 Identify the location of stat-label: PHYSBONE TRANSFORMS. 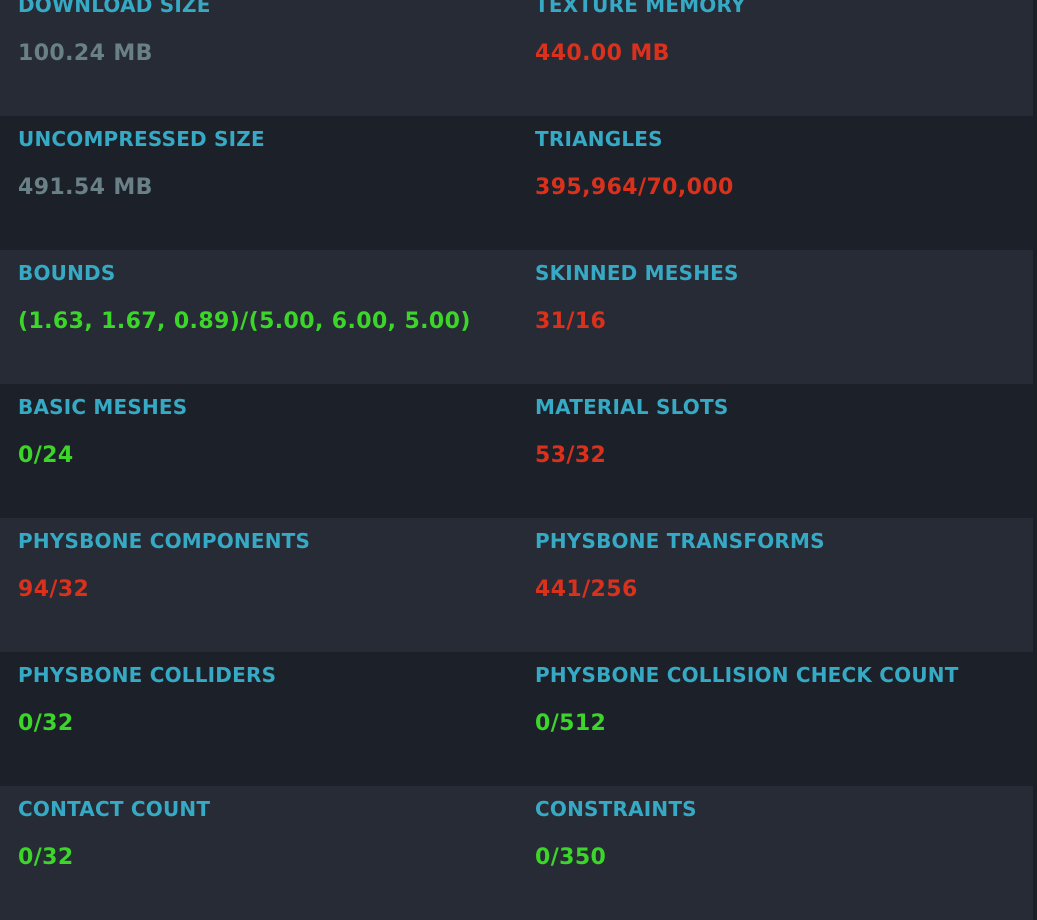
(680, 541).